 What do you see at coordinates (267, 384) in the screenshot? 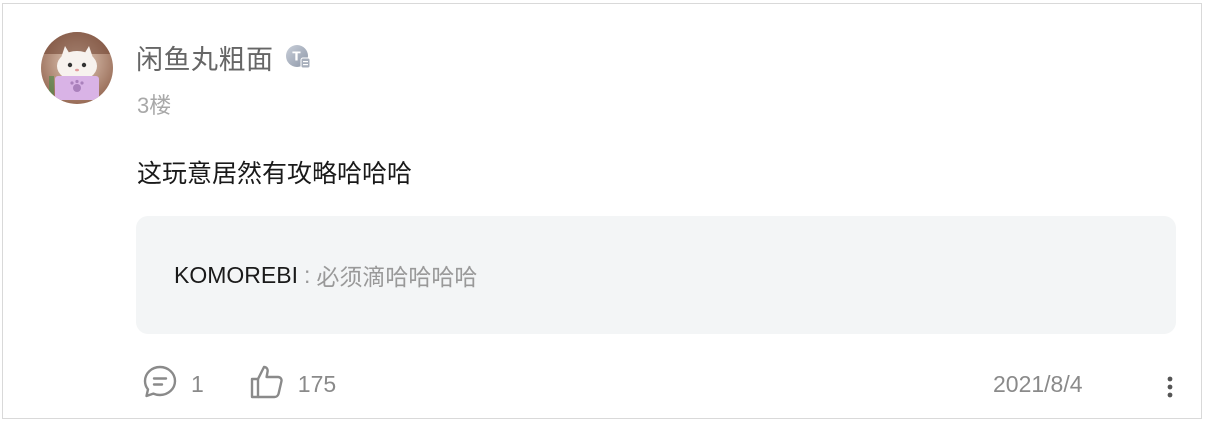
I see `thumbs-up-icon` at bounding box center [267, 384].